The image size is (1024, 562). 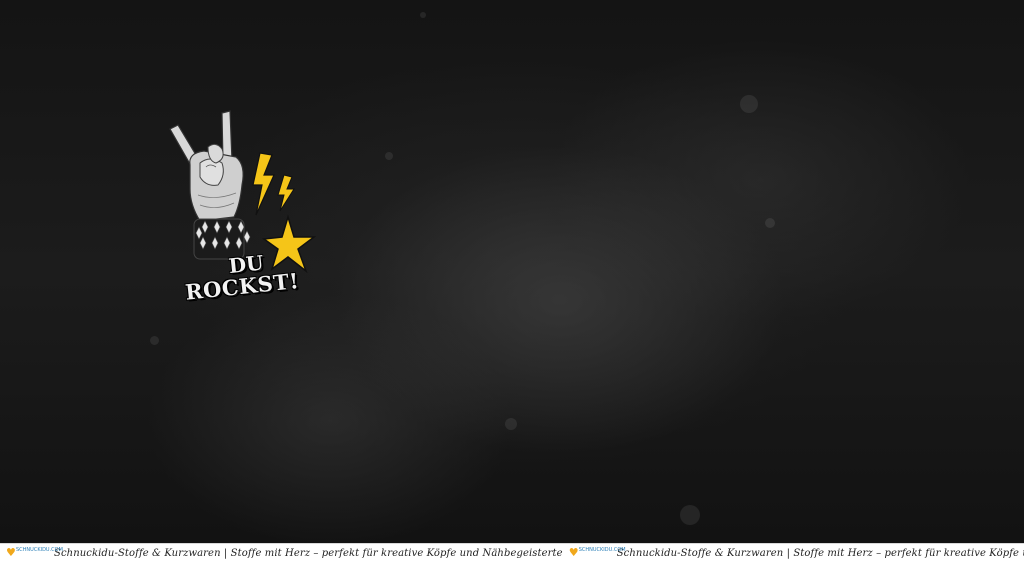 What do you see at coordinates (245, 212) in the screenshot?
I see `du-rockst-motif: DU ROCKST!` at bounding box center [245, 212].